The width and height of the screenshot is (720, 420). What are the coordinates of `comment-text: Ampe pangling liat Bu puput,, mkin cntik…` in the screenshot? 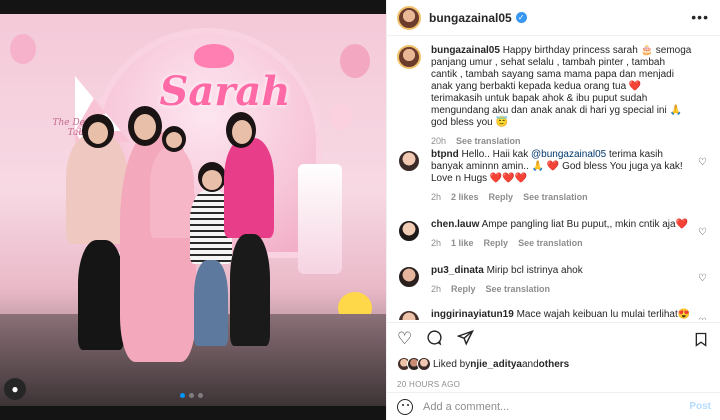 It's located at (585, 224).